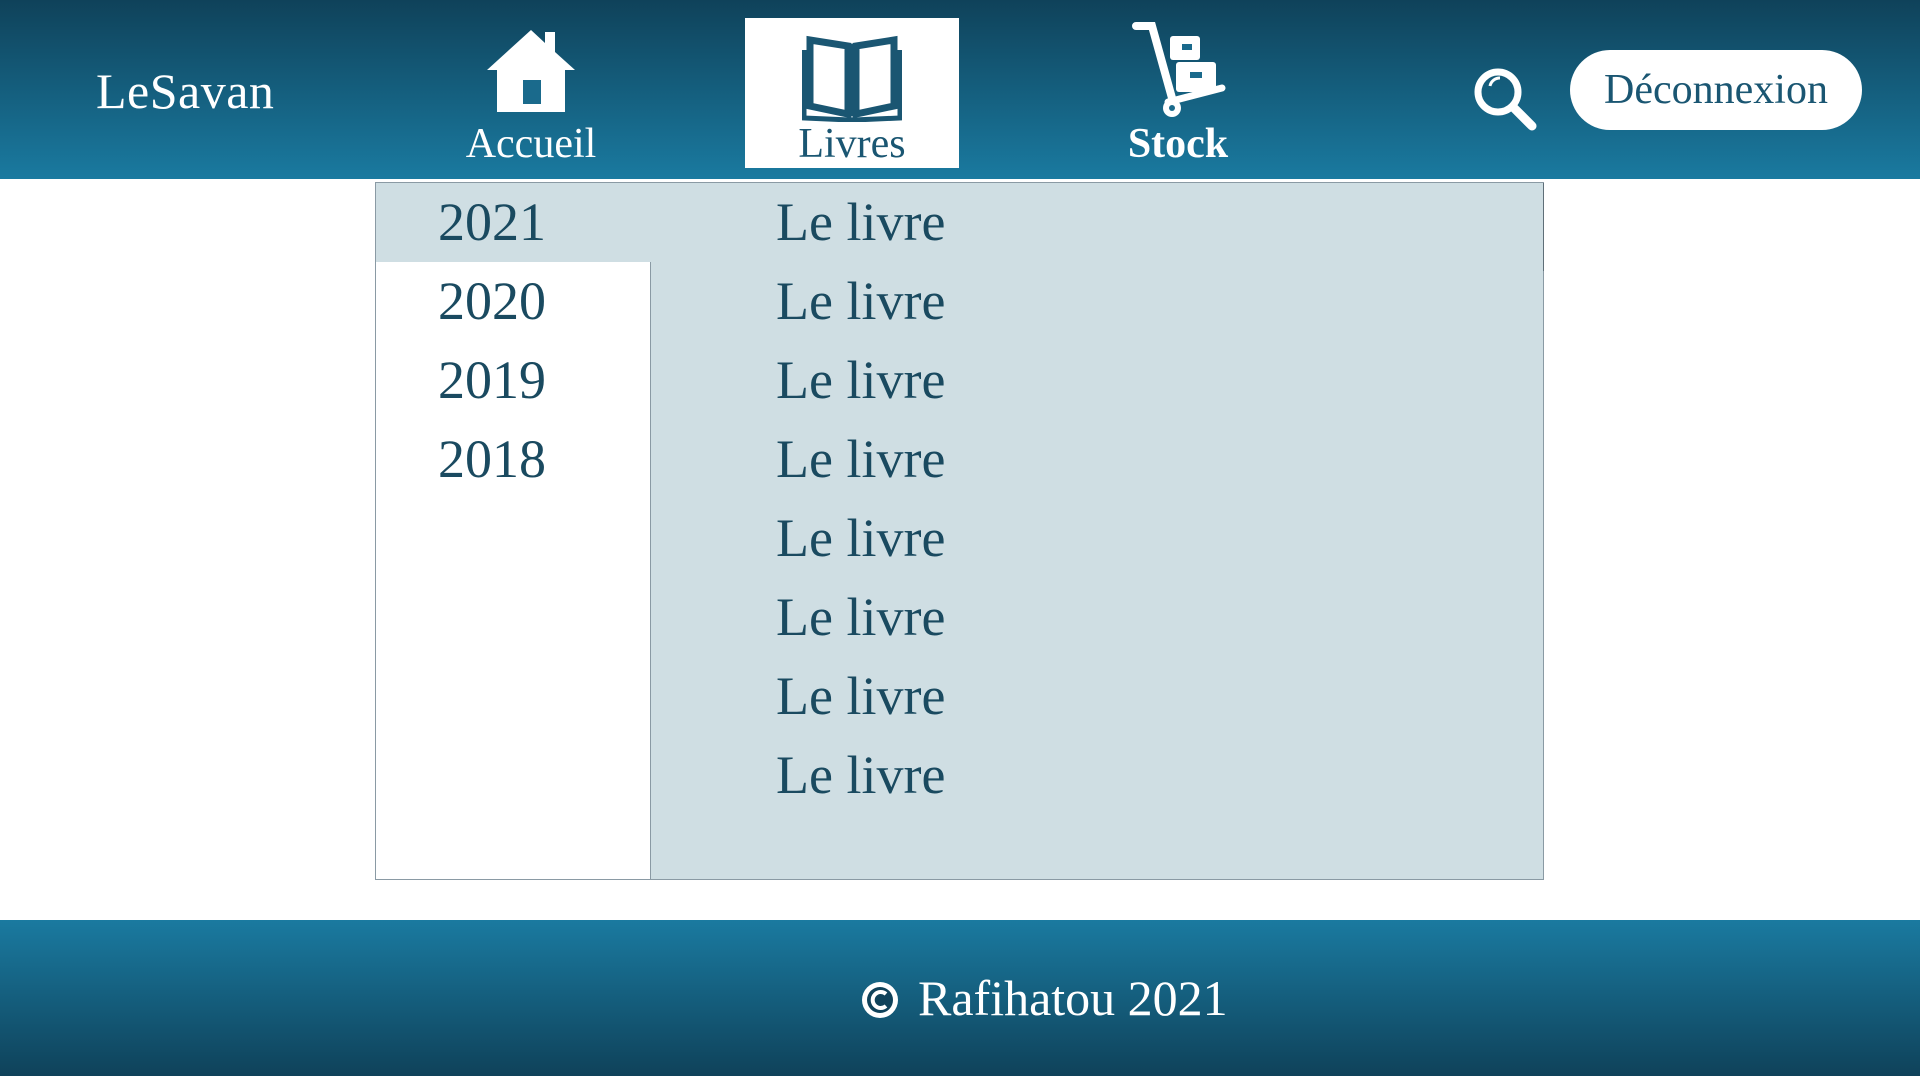 The width and height of the screenshot is (1920, 1076). What do you see at coordinates (852, 144) in the screenshot?
I see `nav-label-livres: Livres` at bounding box center [852, 144].